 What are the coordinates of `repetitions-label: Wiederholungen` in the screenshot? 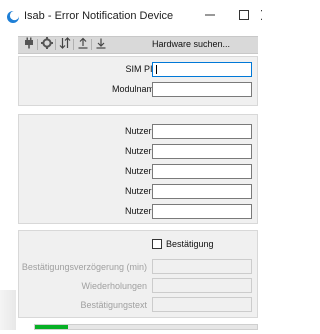 It's located at (114, 286).